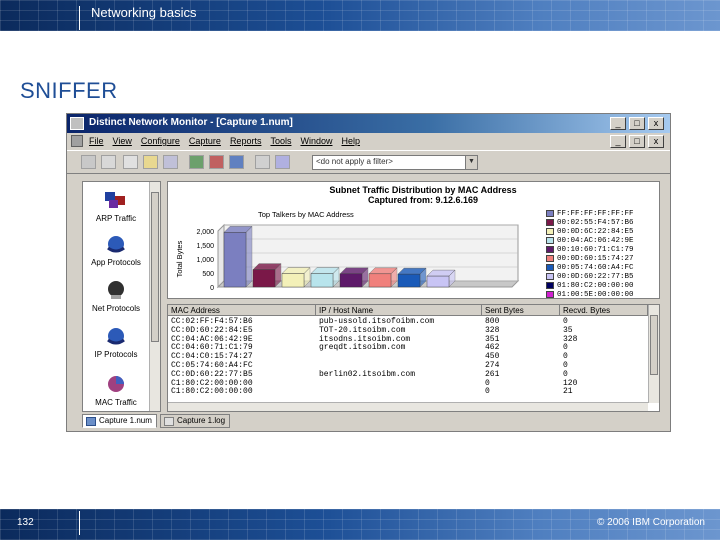 The image size is (720, 540). I want to click on legend-entry: 00:02:55:F4:57:B6, so click(601, 222).